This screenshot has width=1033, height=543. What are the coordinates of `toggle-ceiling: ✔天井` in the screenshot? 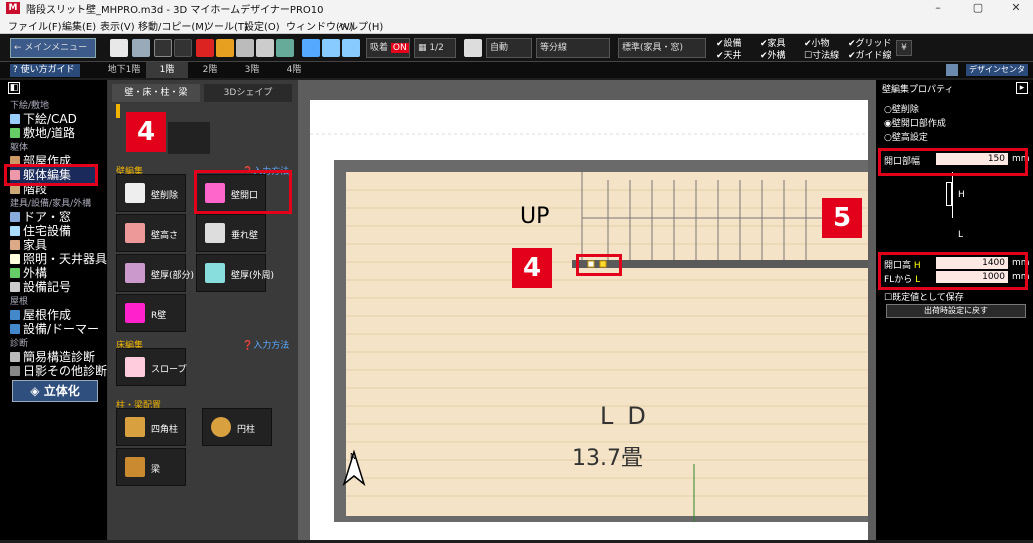 It's located at (729, 54).